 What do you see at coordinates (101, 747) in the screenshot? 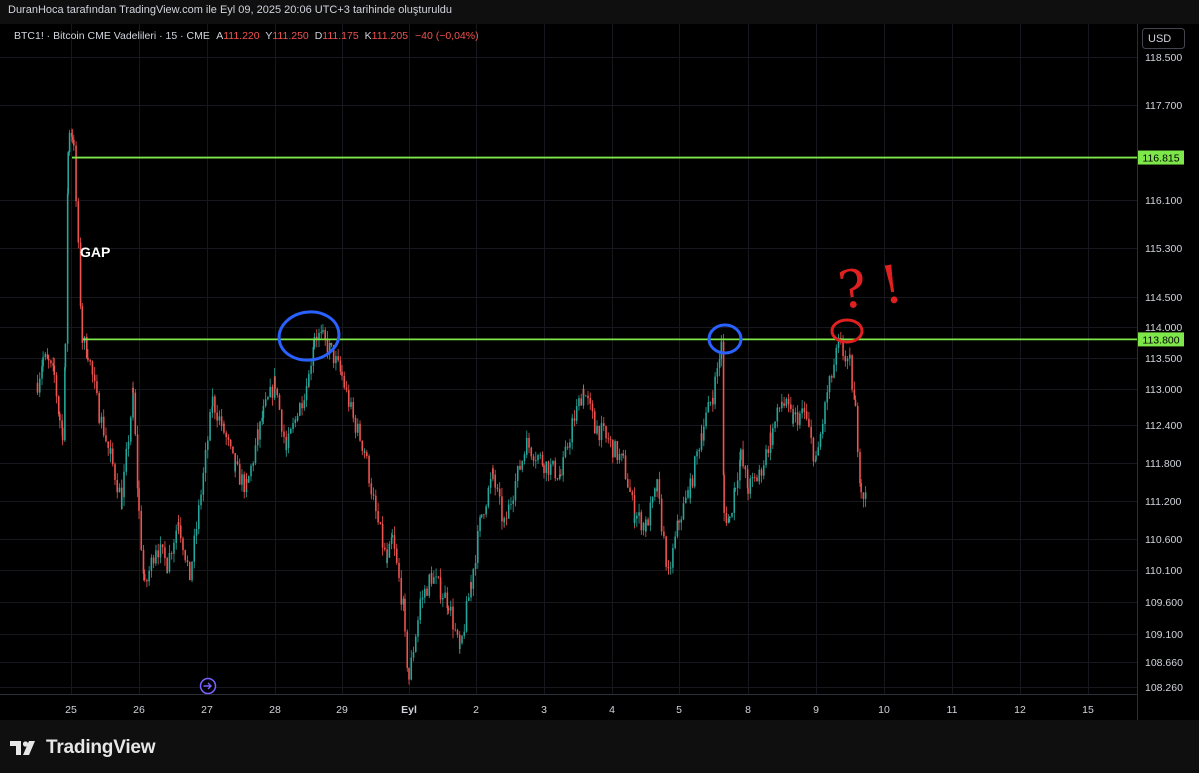
I see `tradingview-logo-text: TradingView` at bounding box center [101, 747].